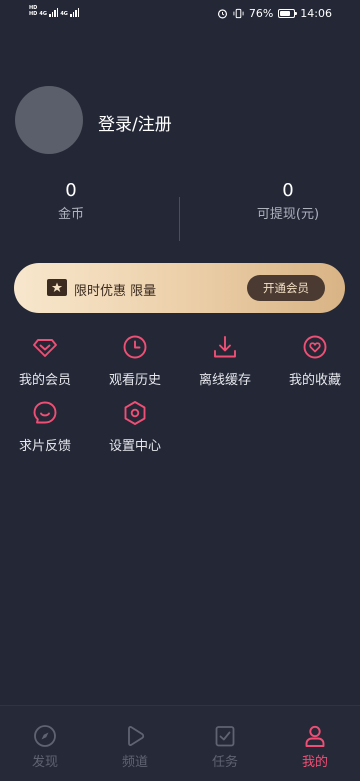 The image size is (360, 781). Describe the element at coordinates (136, 736) in the screenshot. I see `play-icon` at that location.